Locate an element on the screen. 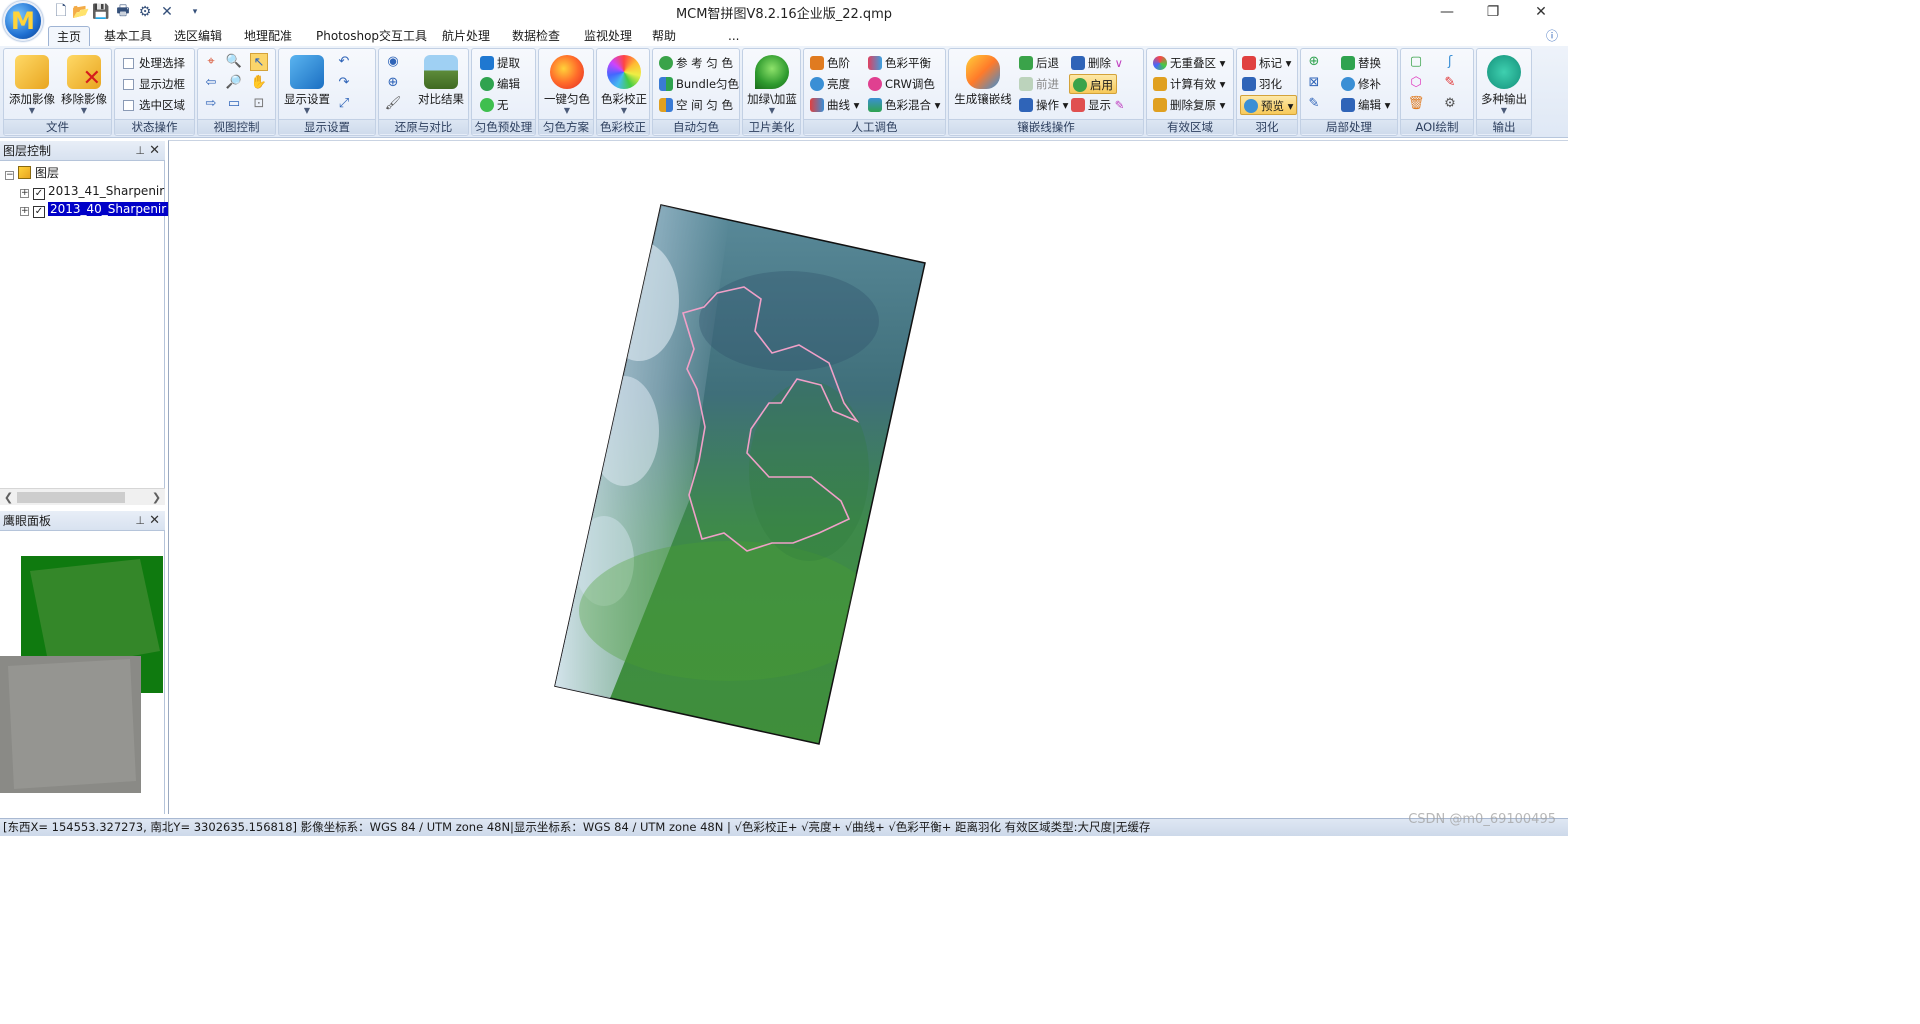 Image resolution: width=1920 pixels, height=1024 pixels. restore-button: ❐ is located at coordinates (1493, 12).